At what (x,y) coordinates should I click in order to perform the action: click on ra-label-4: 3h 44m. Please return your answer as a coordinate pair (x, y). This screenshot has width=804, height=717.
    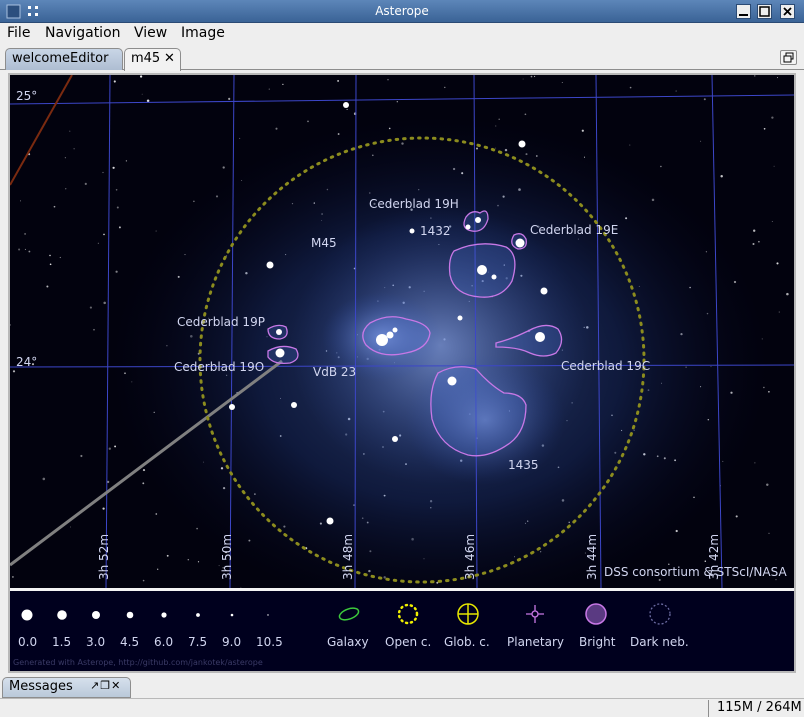
    Looking at the image, I should click on (592, 557).